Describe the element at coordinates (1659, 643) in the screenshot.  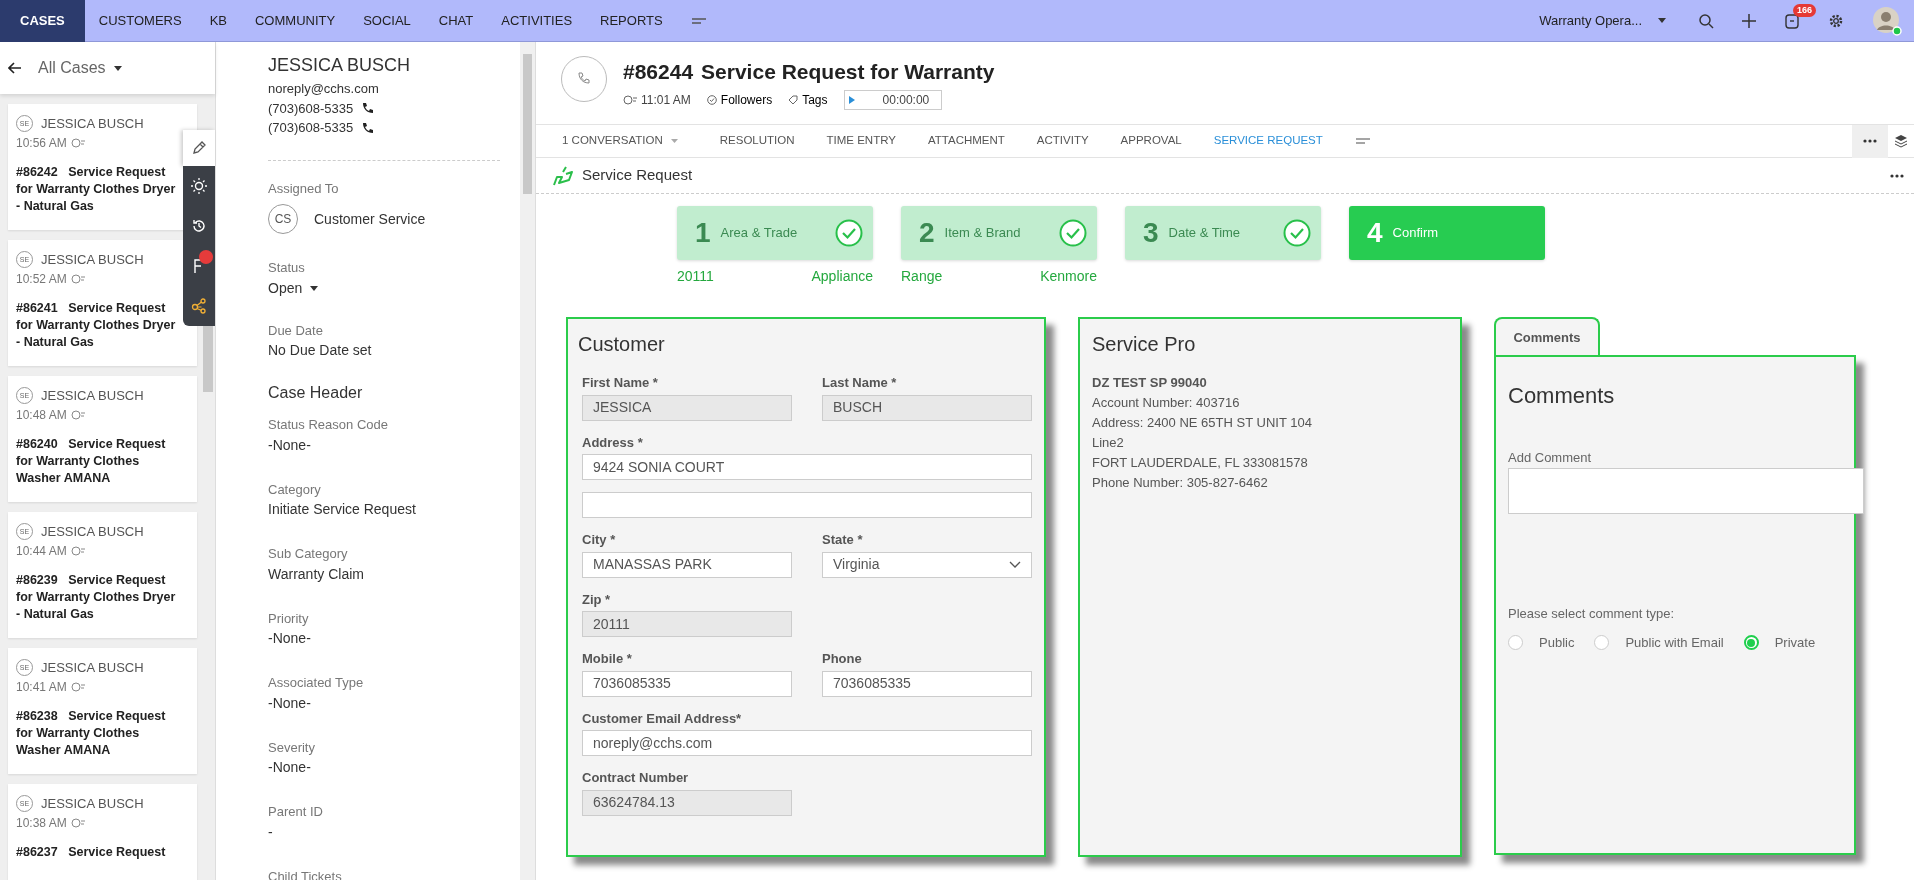
I see `radio-option: Public with Email` at that location.